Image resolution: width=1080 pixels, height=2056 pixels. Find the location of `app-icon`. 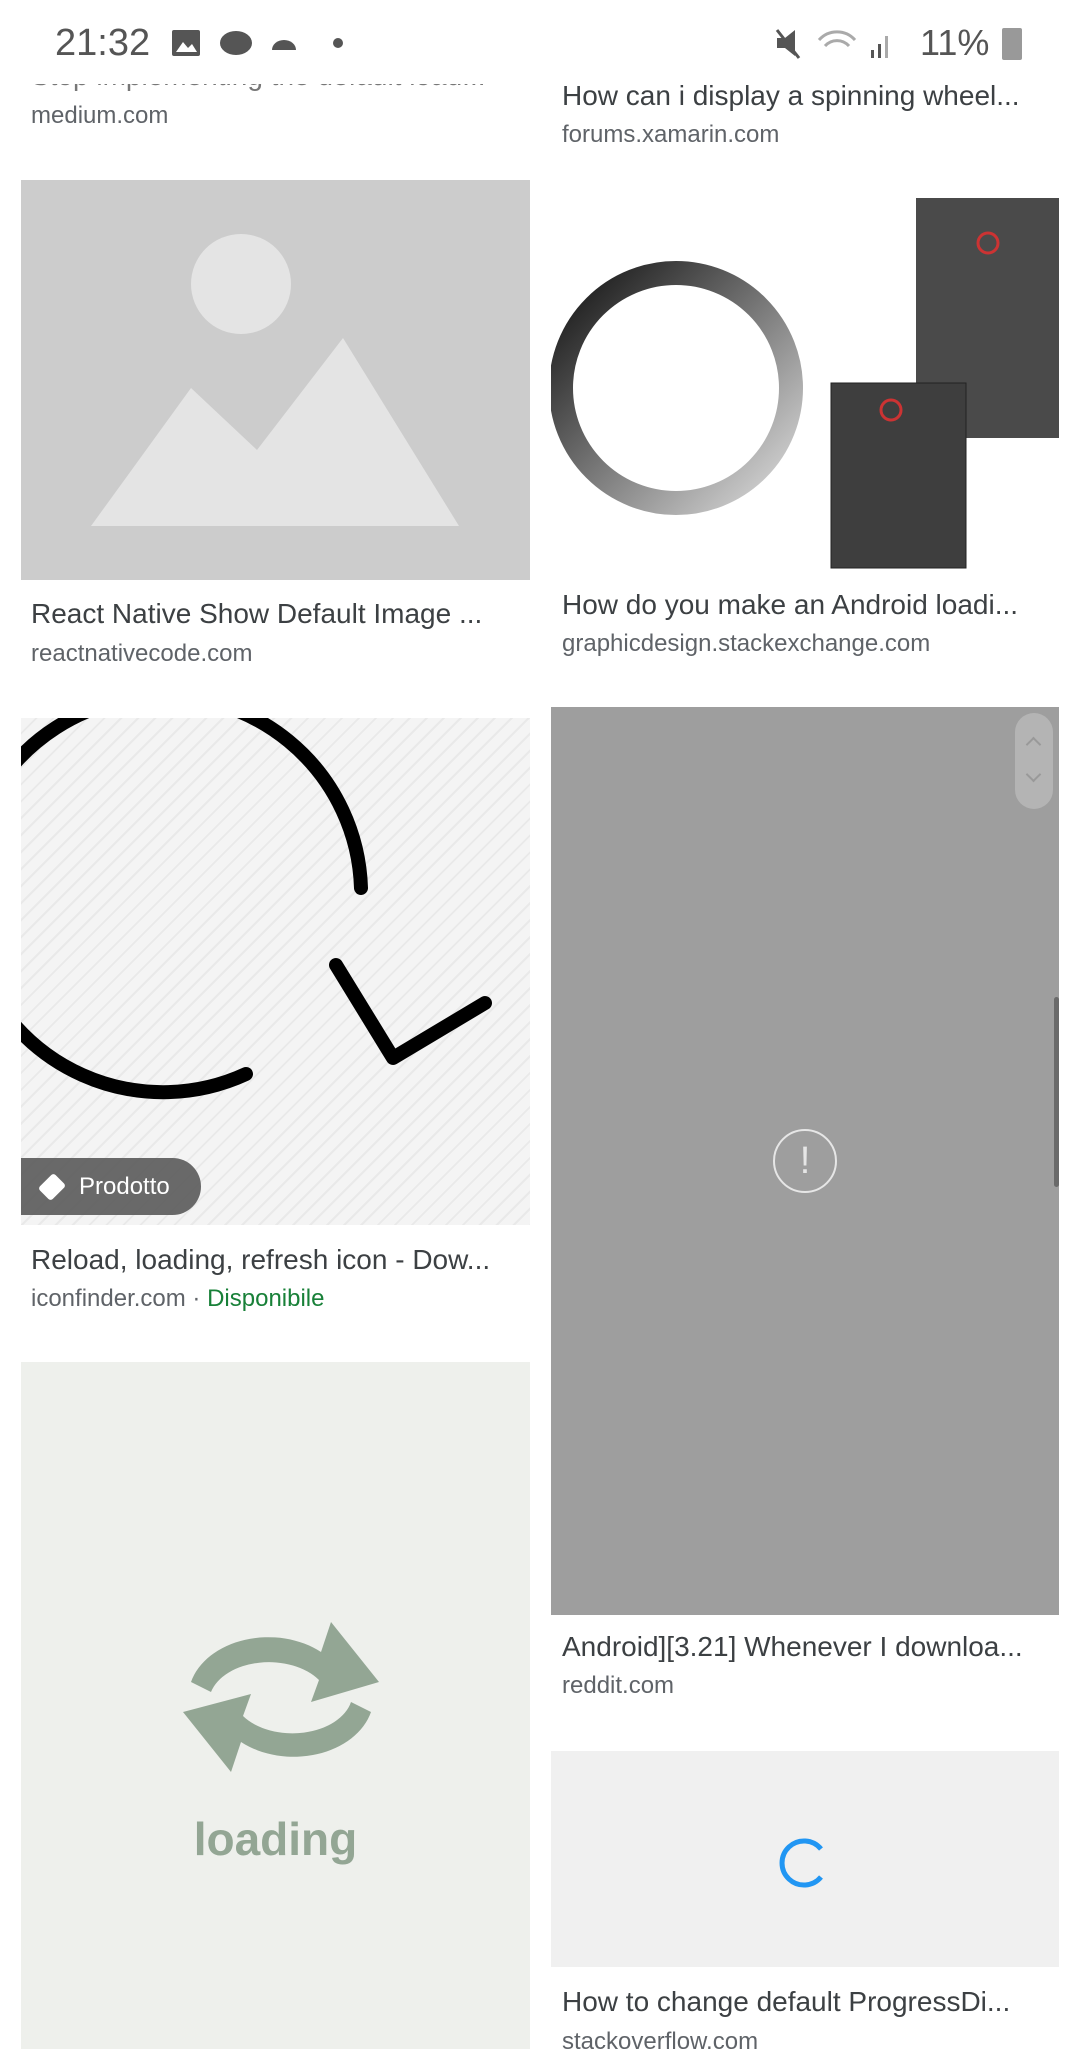

app-icon is located at coordinates (236, 43).